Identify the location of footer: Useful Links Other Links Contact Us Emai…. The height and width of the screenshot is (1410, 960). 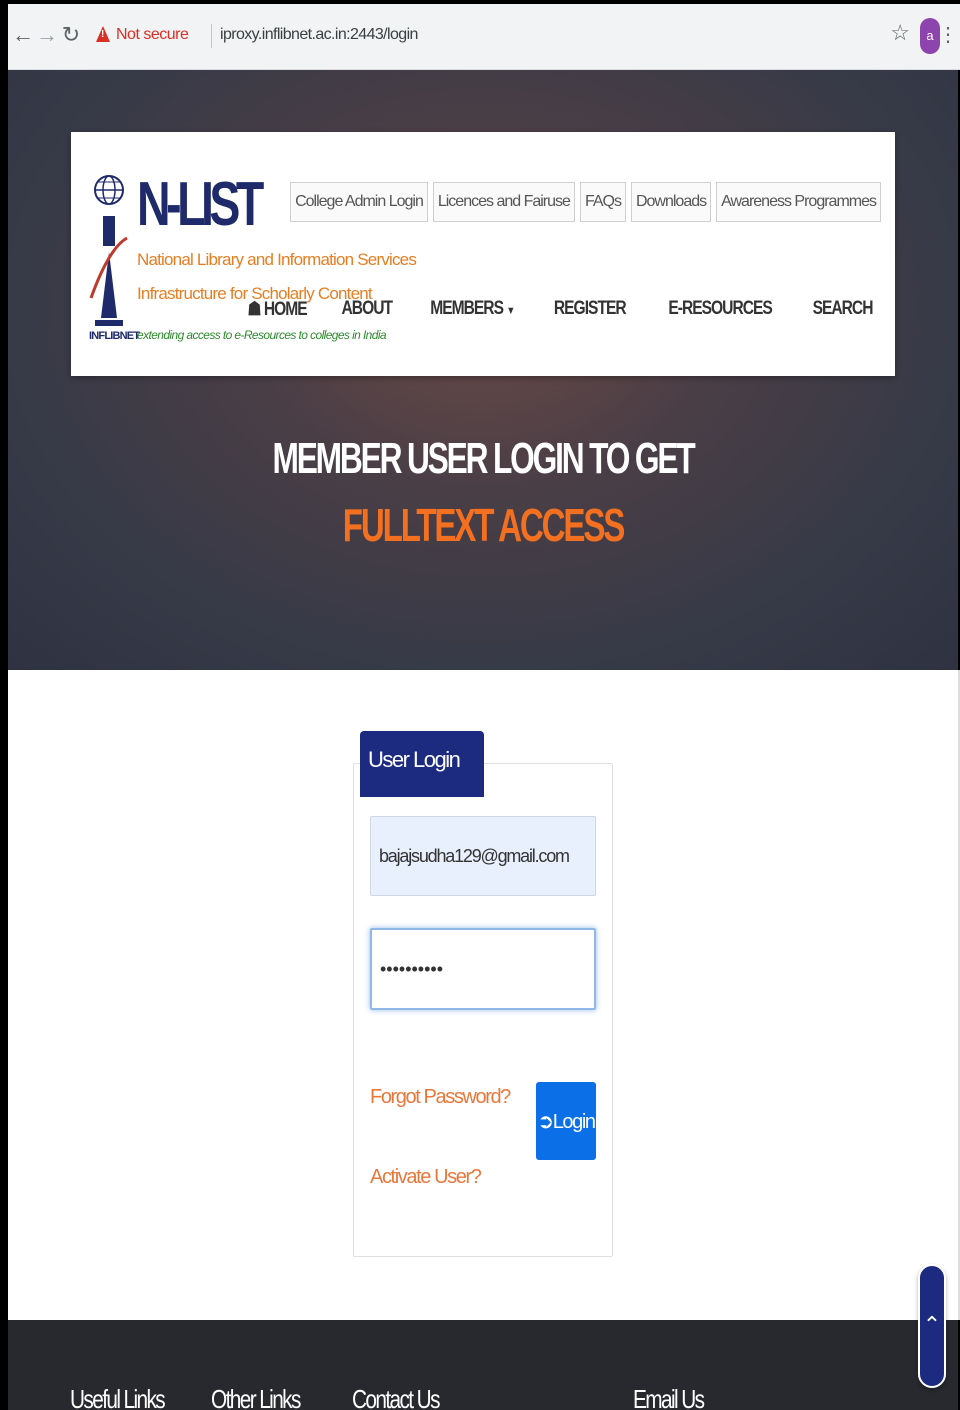
(483, 1365).